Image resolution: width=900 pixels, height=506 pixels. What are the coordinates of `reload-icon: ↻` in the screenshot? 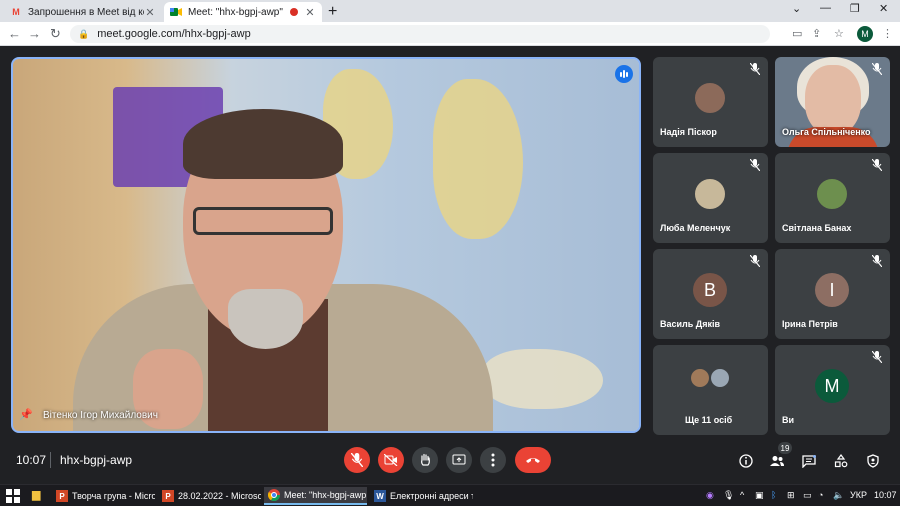 It's located at (55, 34).